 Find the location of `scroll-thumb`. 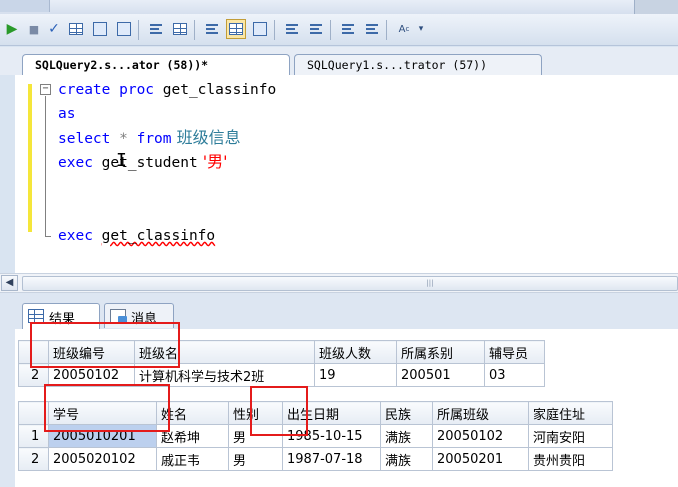

scroll-thumb is located at coordinates (350, 283).